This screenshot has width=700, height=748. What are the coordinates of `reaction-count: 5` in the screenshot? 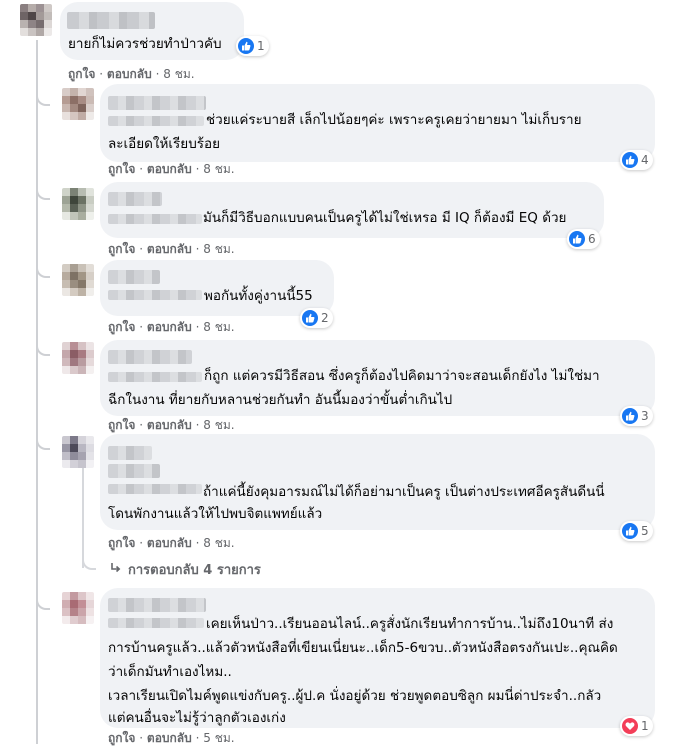 It's located at (636, 531).